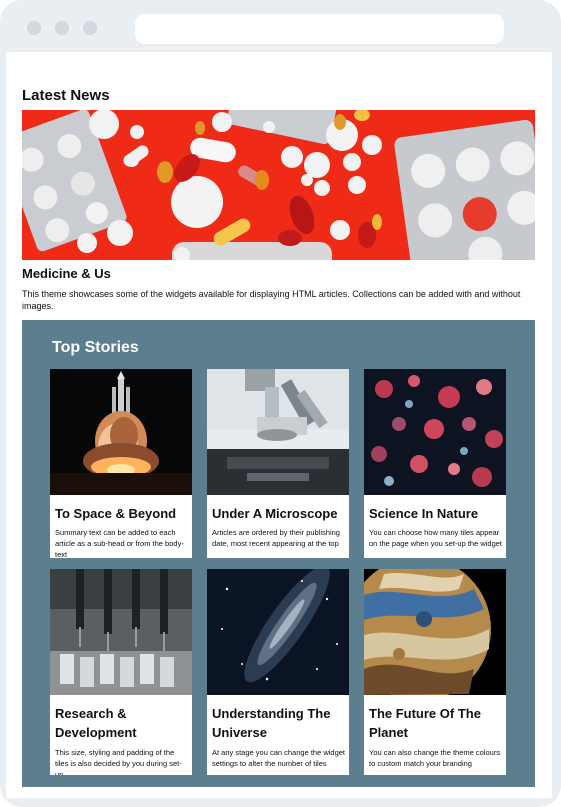 The height and width of the screenshot is (807, 561). I want to click on jellyfish-image, so click(435, 432).